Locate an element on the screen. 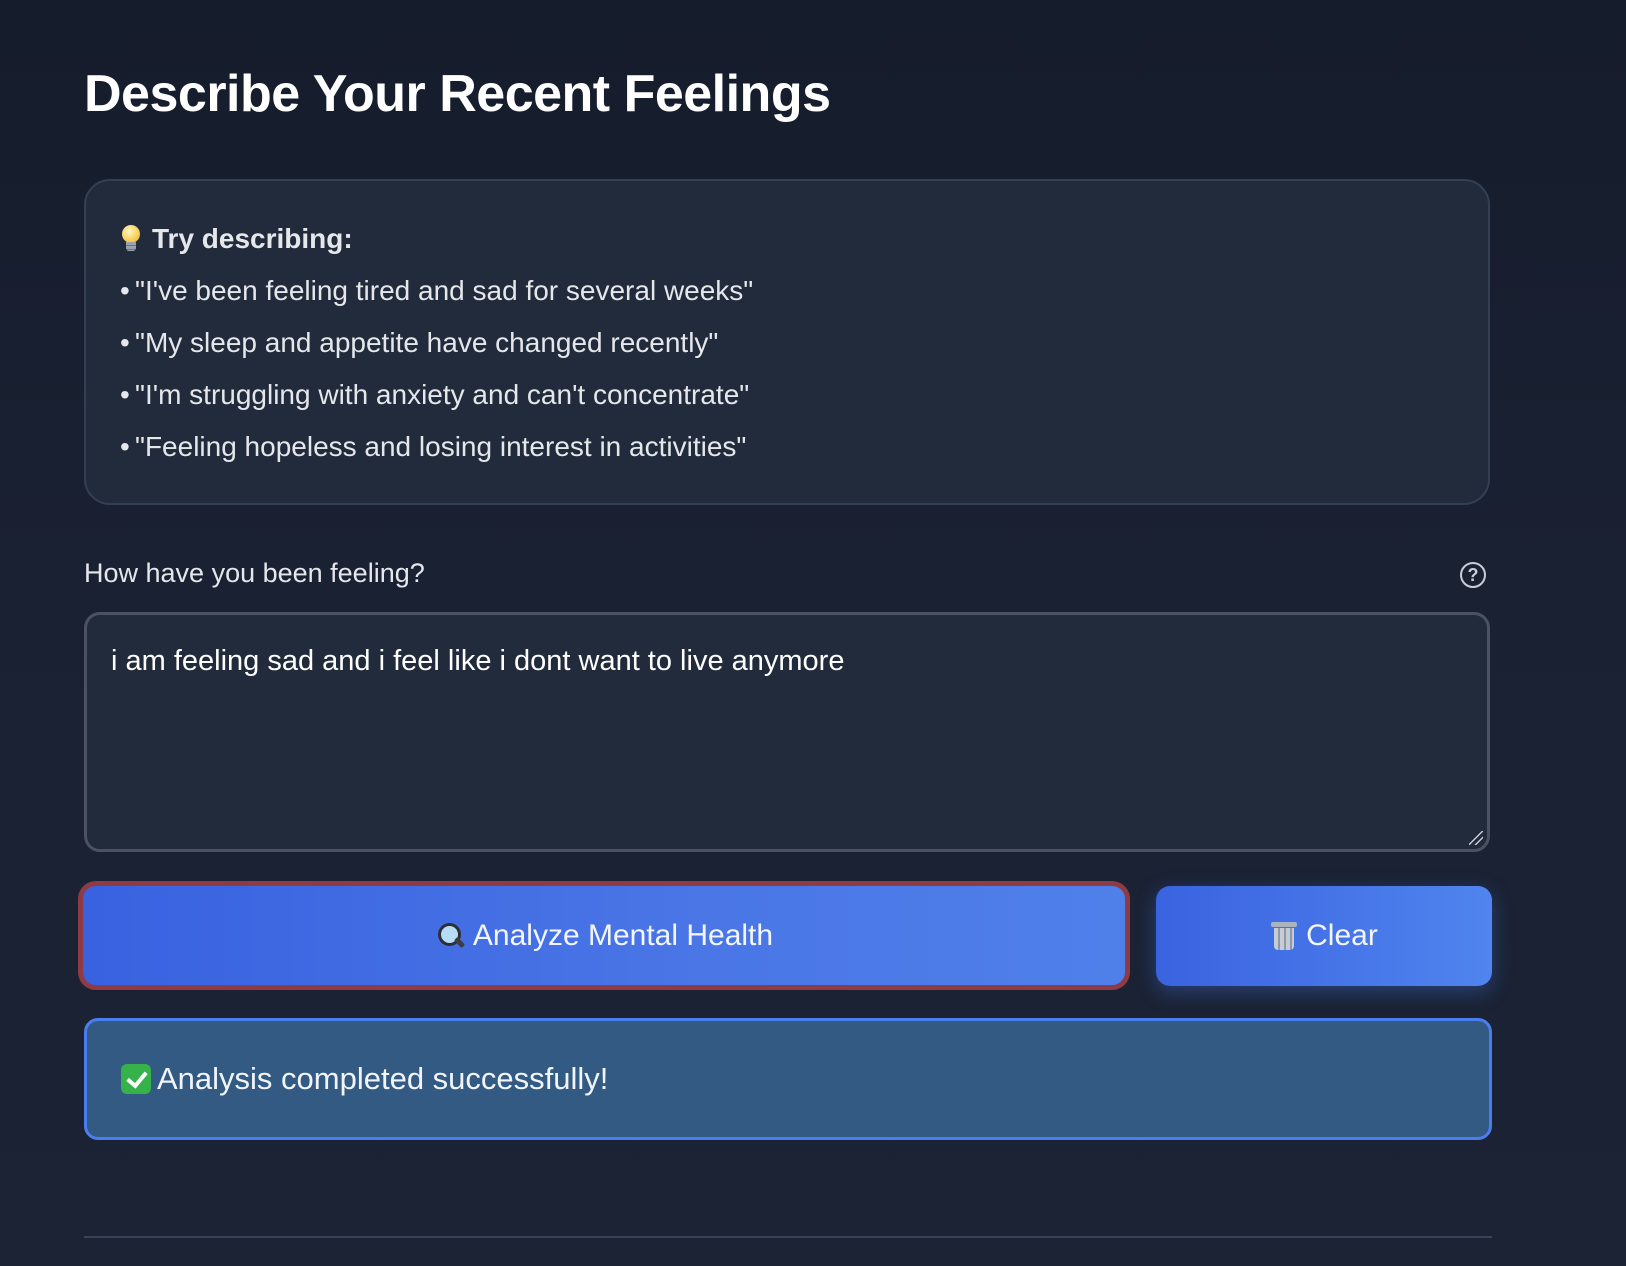 The image size is (1626, 1266). divider is located at coordinates (788, 1237).